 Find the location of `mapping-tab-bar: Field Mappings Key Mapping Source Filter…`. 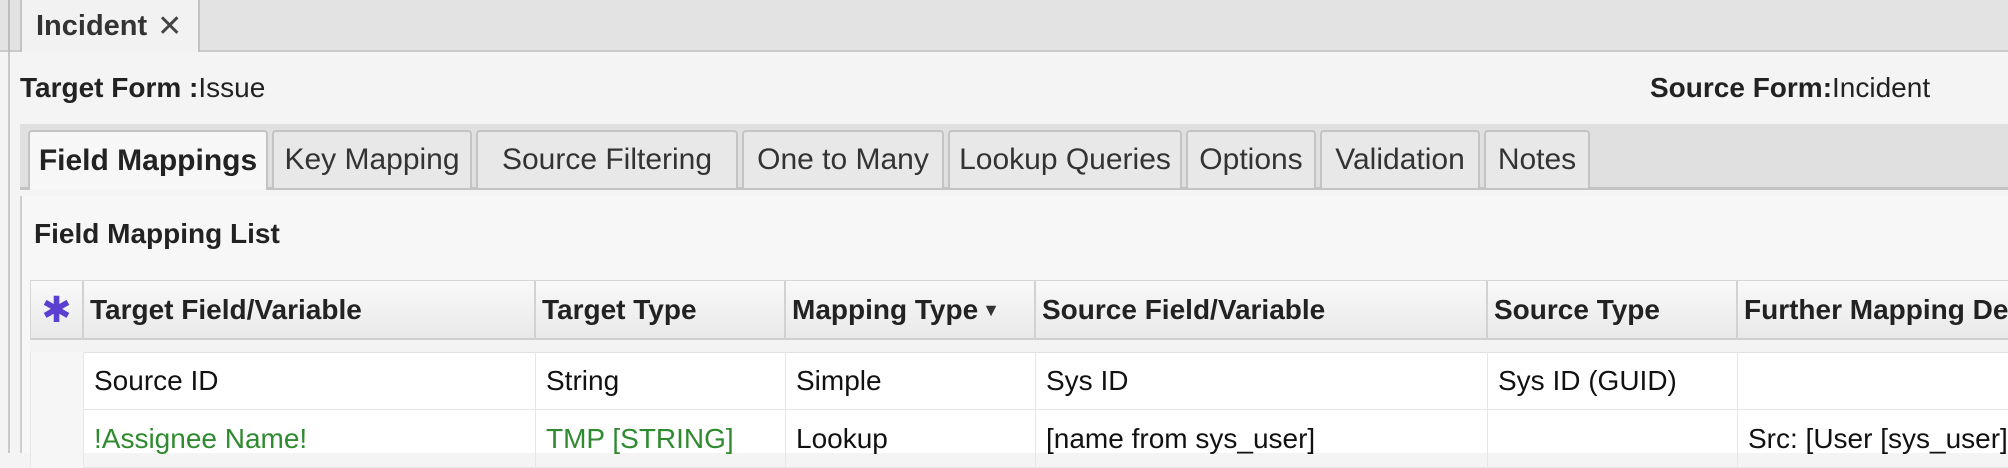

mapping-tab-bar: Field Mappings Key Mapping Source Filter… is located at coordinates (1014, 157).